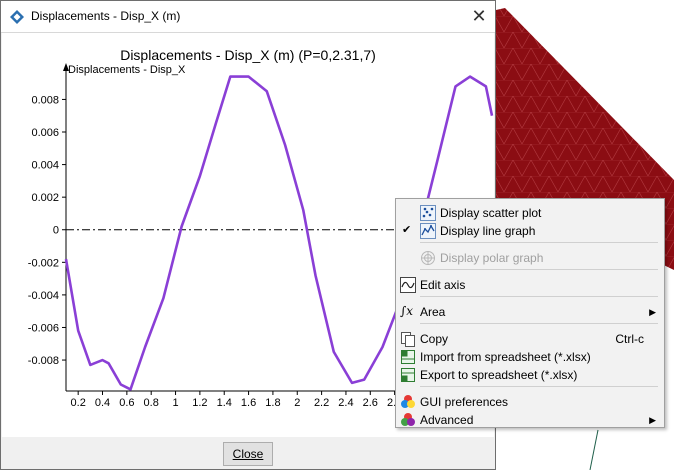 This screenshot has width=674, height=470. What do you see at coordinates (248, 55) in the screenshot?
I see `chart-title: Displacements - Disp_X (m) (P=0,2.31,7)` at bounding box center [248, 55].